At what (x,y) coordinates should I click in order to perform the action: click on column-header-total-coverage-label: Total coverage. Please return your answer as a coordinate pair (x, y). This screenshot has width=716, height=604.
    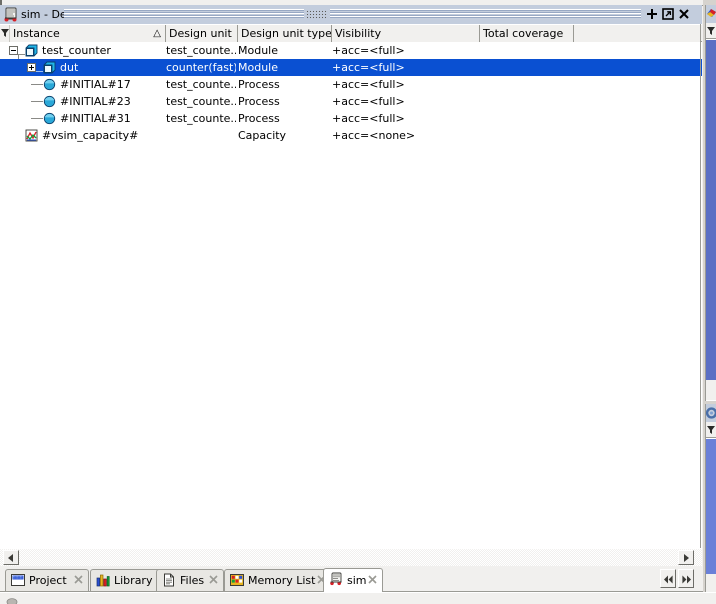
    Looking at the image, I should click on (523, 33).